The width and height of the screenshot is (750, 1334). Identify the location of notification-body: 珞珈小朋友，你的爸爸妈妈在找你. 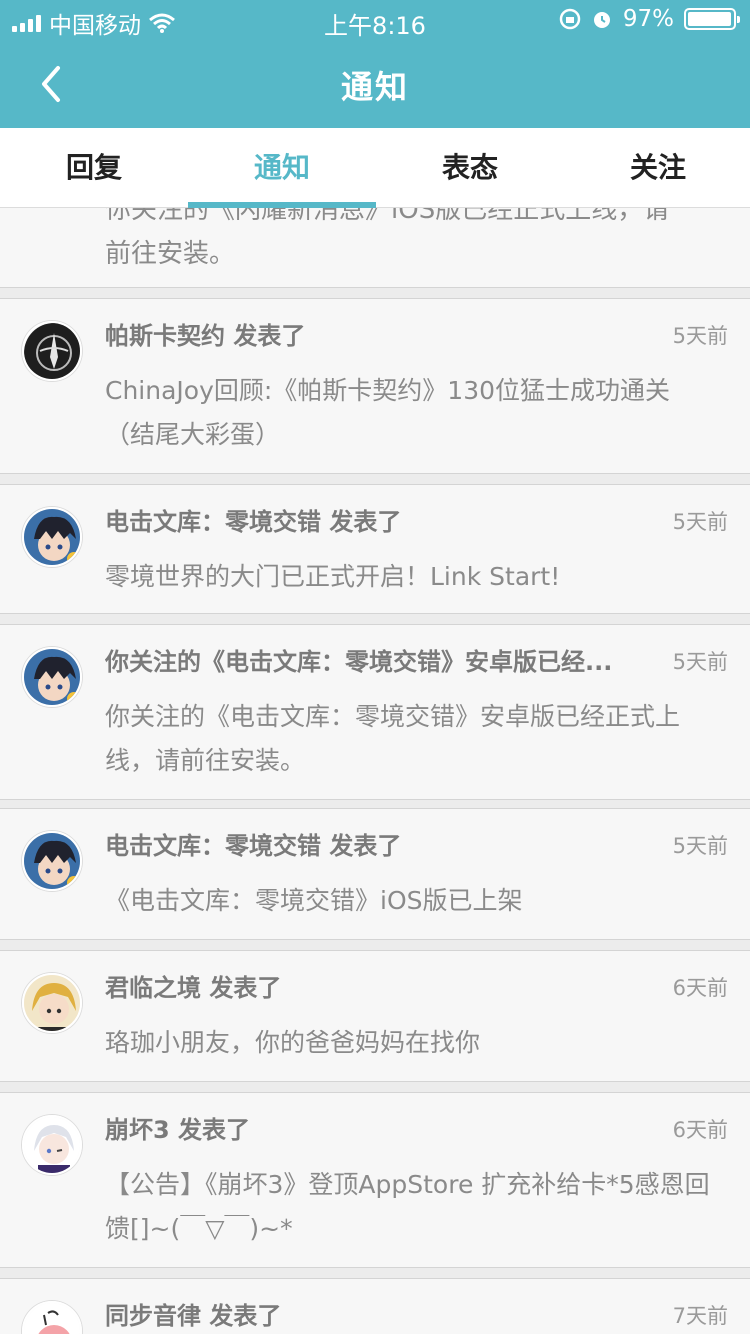
(293, 1042).